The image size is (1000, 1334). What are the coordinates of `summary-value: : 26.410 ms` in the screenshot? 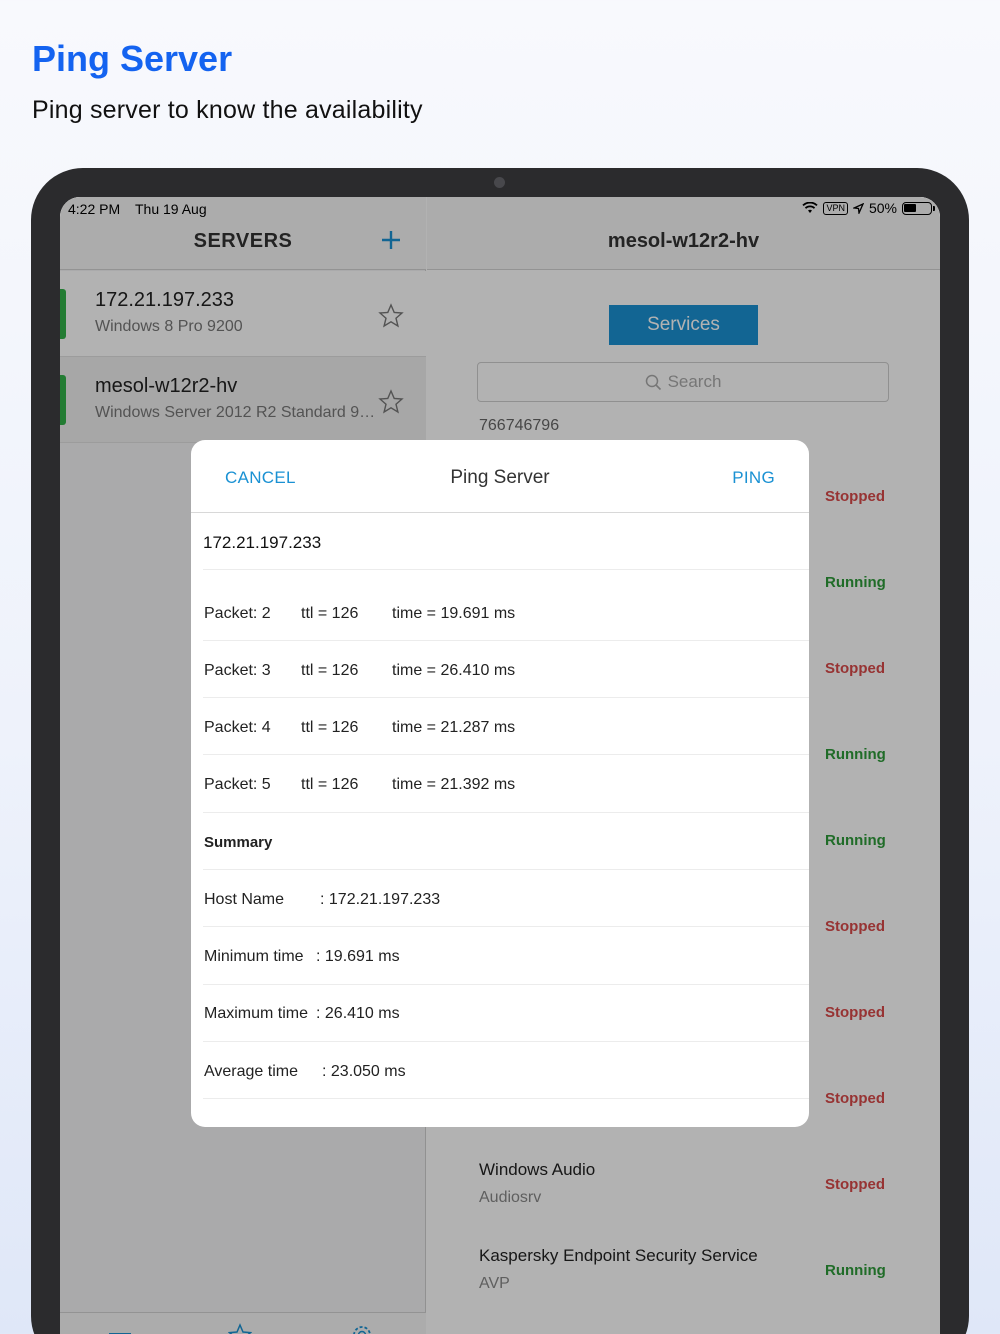 It's located at (358, 1013).